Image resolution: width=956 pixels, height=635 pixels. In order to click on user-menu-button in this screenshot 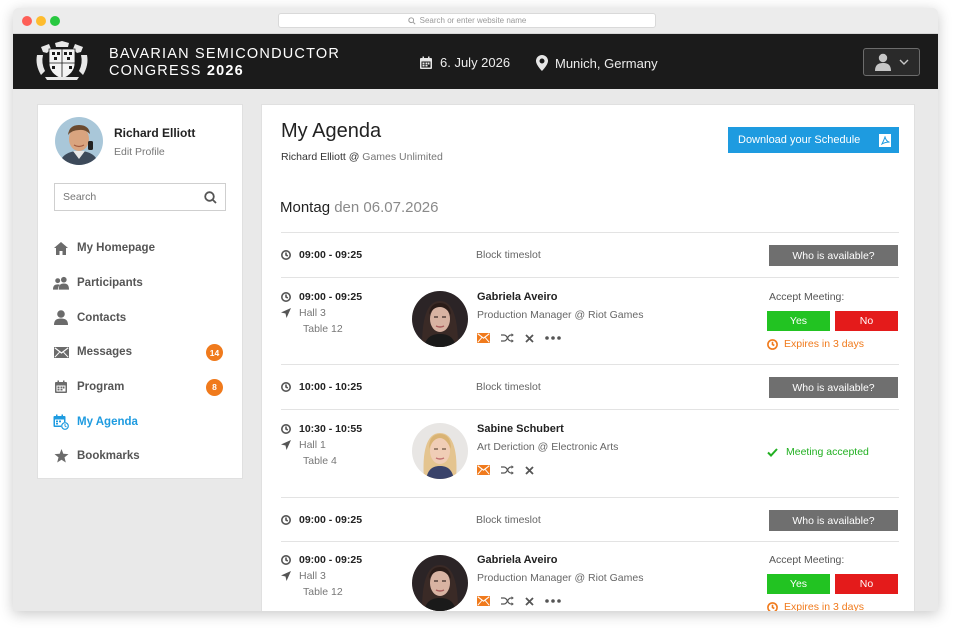, I will do `click(891, 62)`.